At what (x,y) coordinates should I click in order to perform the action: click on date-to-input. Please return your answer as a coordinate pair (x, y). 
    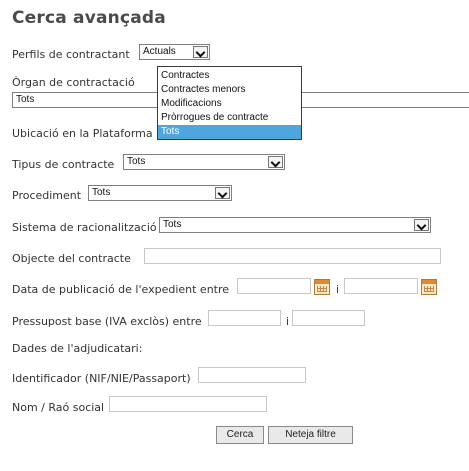
    Looking at the image, I should click on (381, 286).